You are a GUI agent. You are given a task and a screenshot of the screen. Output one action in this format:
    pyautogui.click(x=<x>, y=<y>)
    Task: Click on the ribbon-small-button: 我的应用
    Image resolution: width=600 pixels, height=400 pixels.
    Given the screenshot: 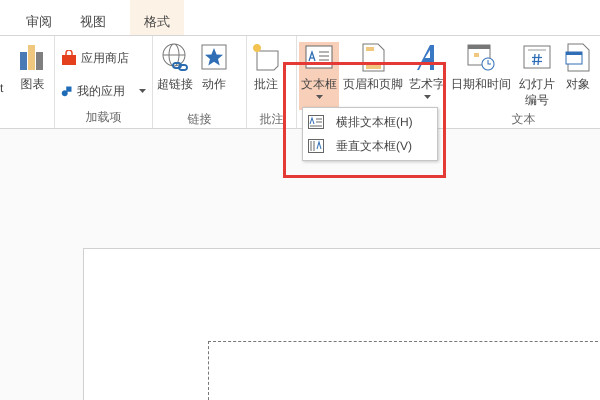 What is the action you would take?
    pyautogui.click(x=103, y=91)
    